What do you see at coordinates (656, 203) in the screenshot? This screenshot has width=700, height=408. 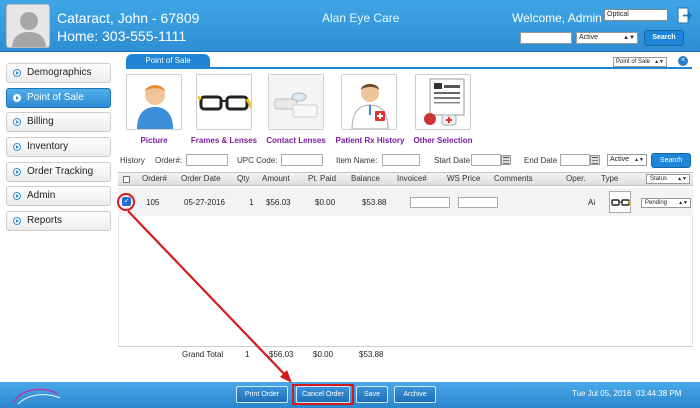 I see `row-status-value: Pending` at bounding box center [656, 203].